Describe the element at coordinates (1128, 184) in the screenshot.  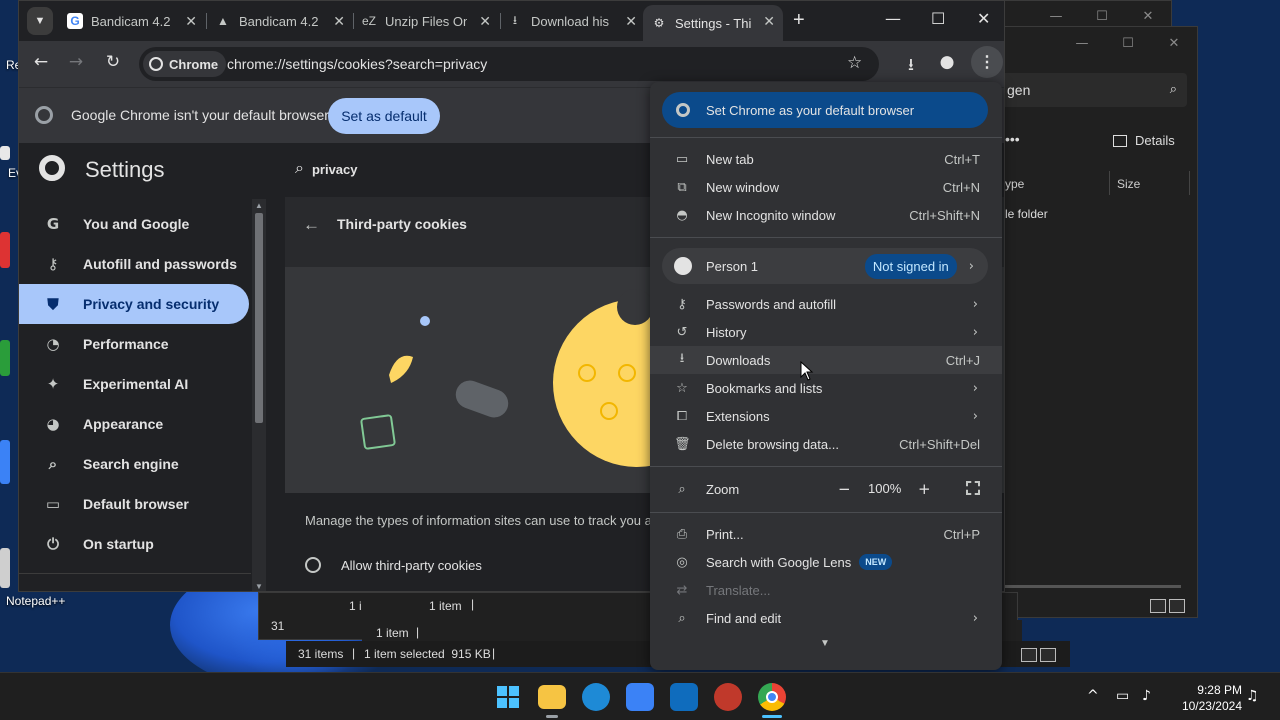
I see `column-header-size: Size` at that location.